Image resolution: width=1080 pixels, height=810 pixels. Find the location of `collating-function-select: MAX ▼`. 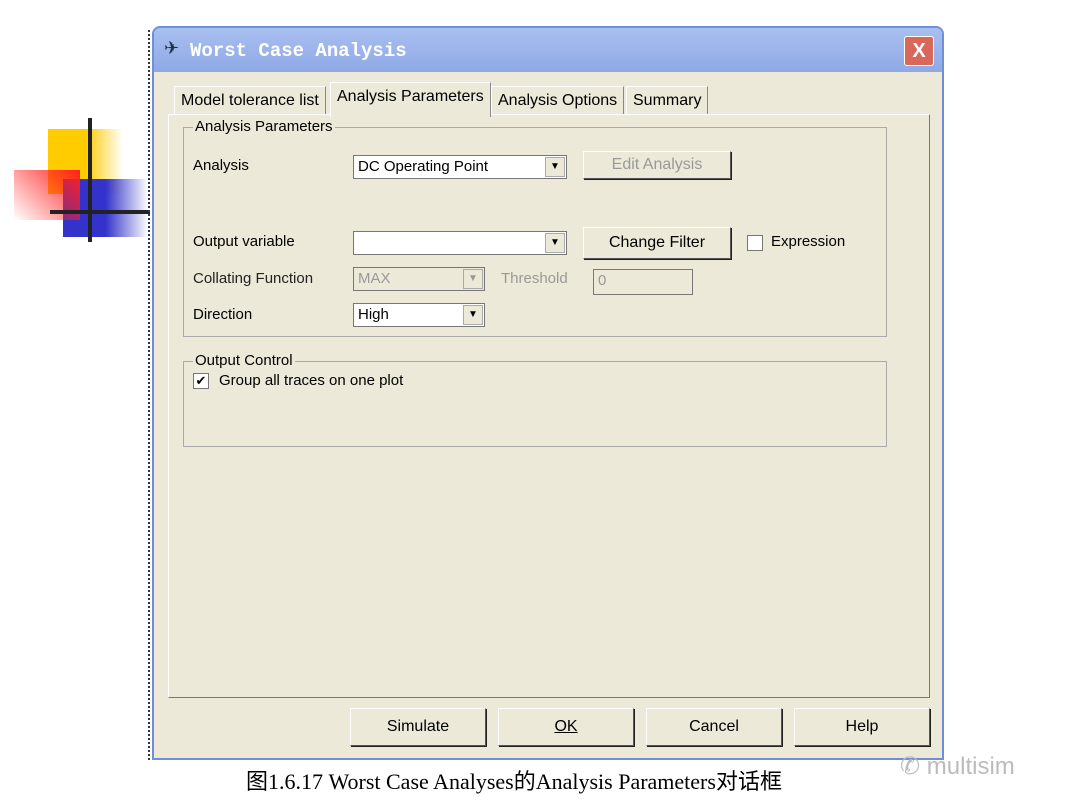

collating-function-select: MAX ▼ is located at coordinates (419, 279).